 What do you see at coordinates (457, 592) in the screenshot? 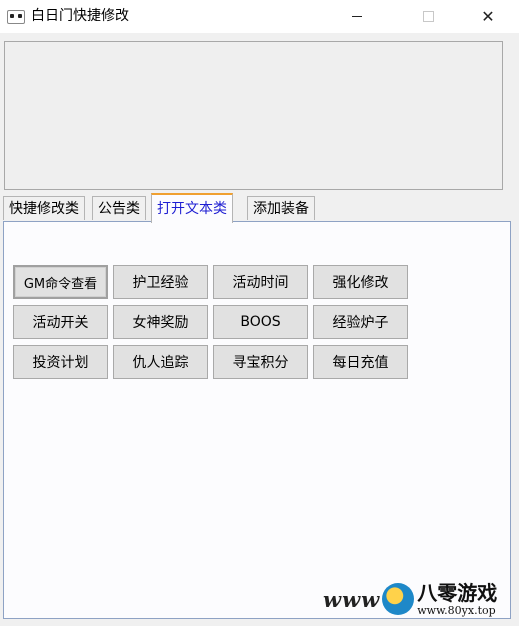
I see `watermark-brand: 八零游戏` at bounding box center [457, 592].